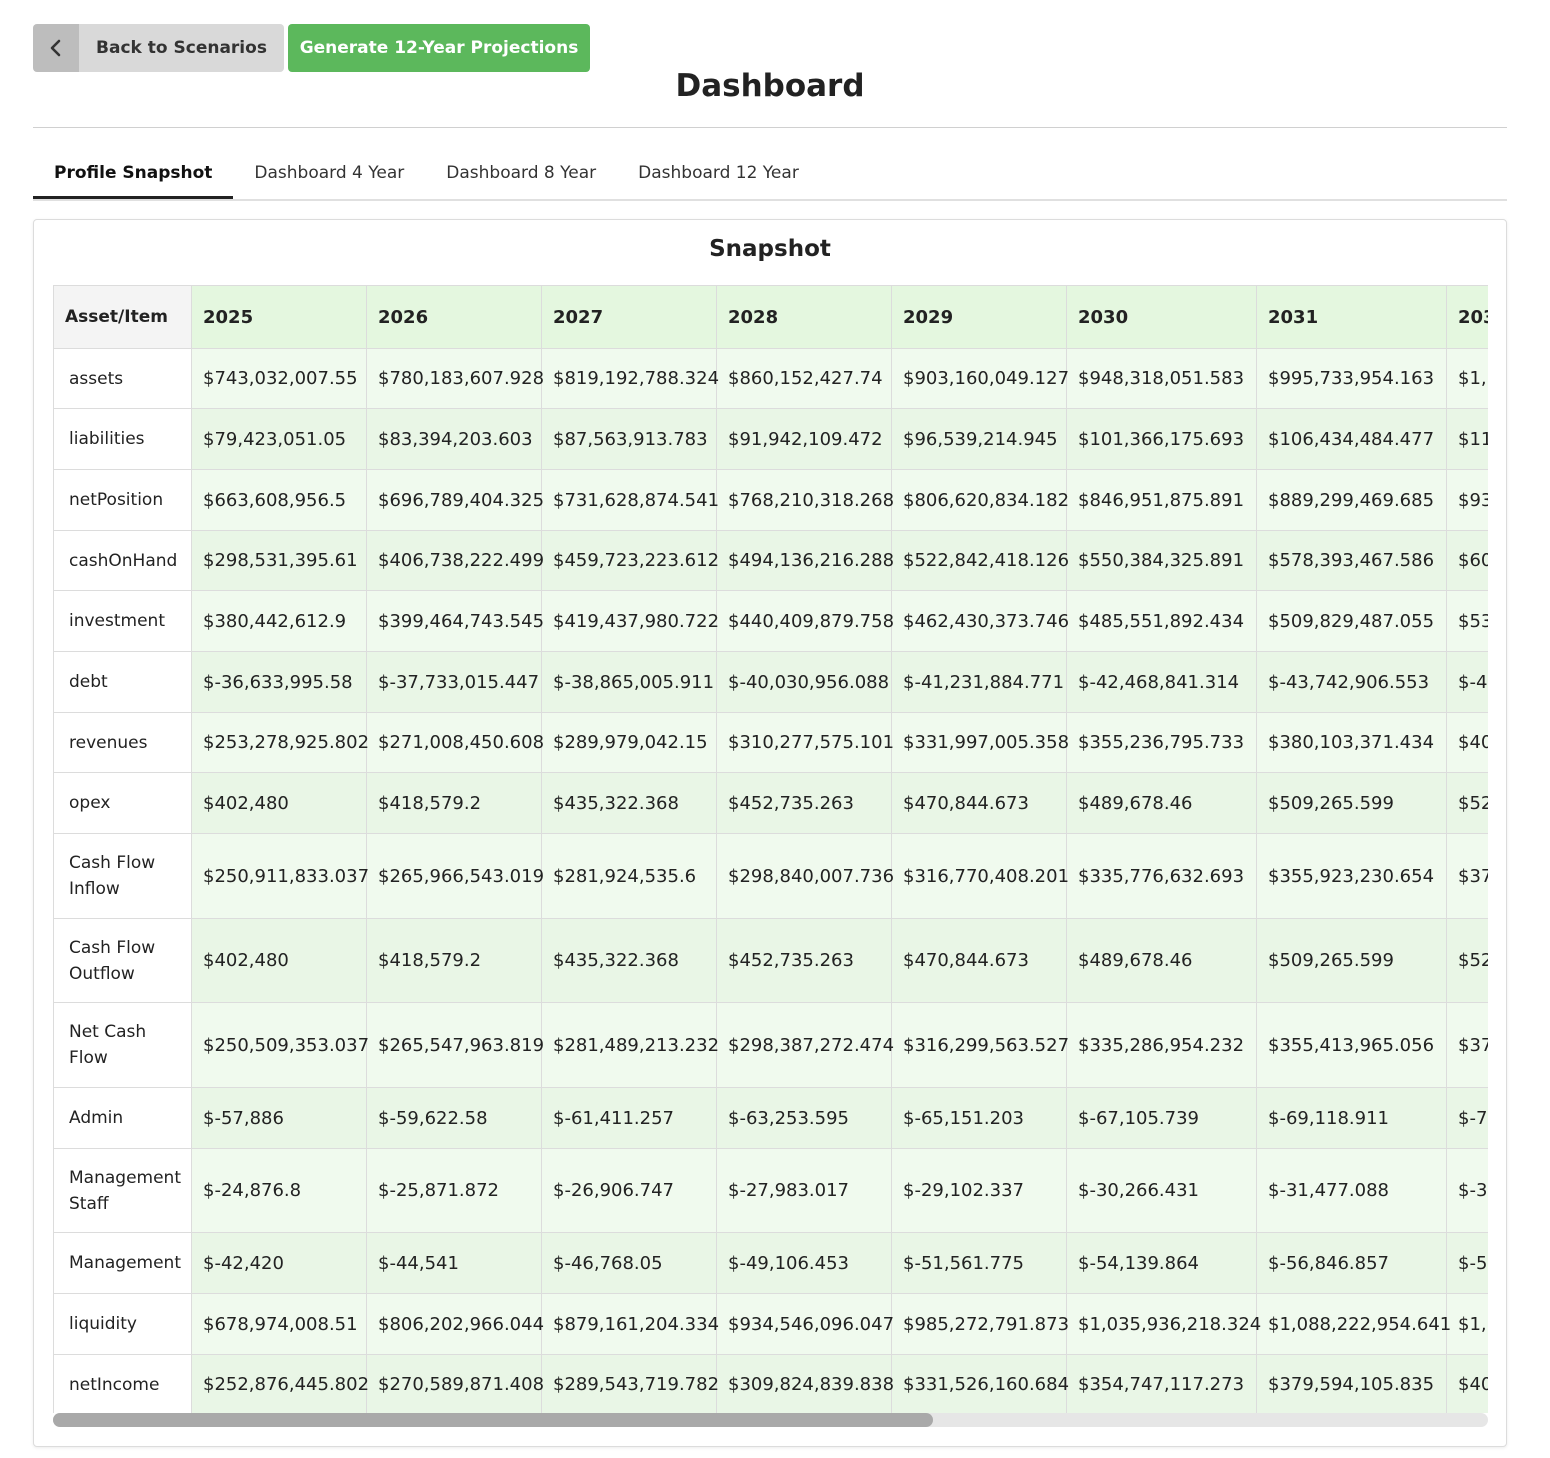  What do you see at coordinates (122, 803) in the screenshot?
I see `row-label: opex` at bounding box center [122, 803].